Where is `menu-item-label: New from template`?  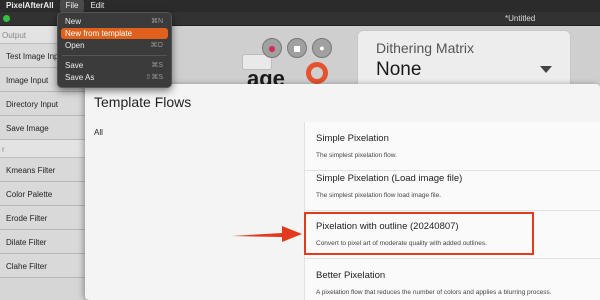
menu-item-label: New from template is located at coordinates (99, 33).